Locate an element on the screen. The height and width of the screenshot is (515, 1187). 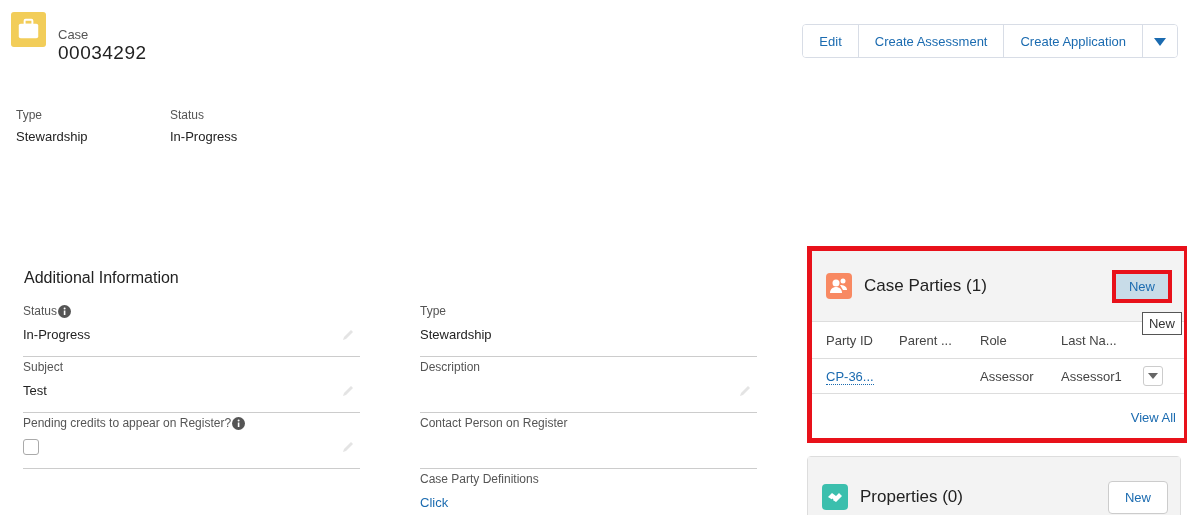
table-cell-text: Assessor1 is located at coordinates (1092, 376).